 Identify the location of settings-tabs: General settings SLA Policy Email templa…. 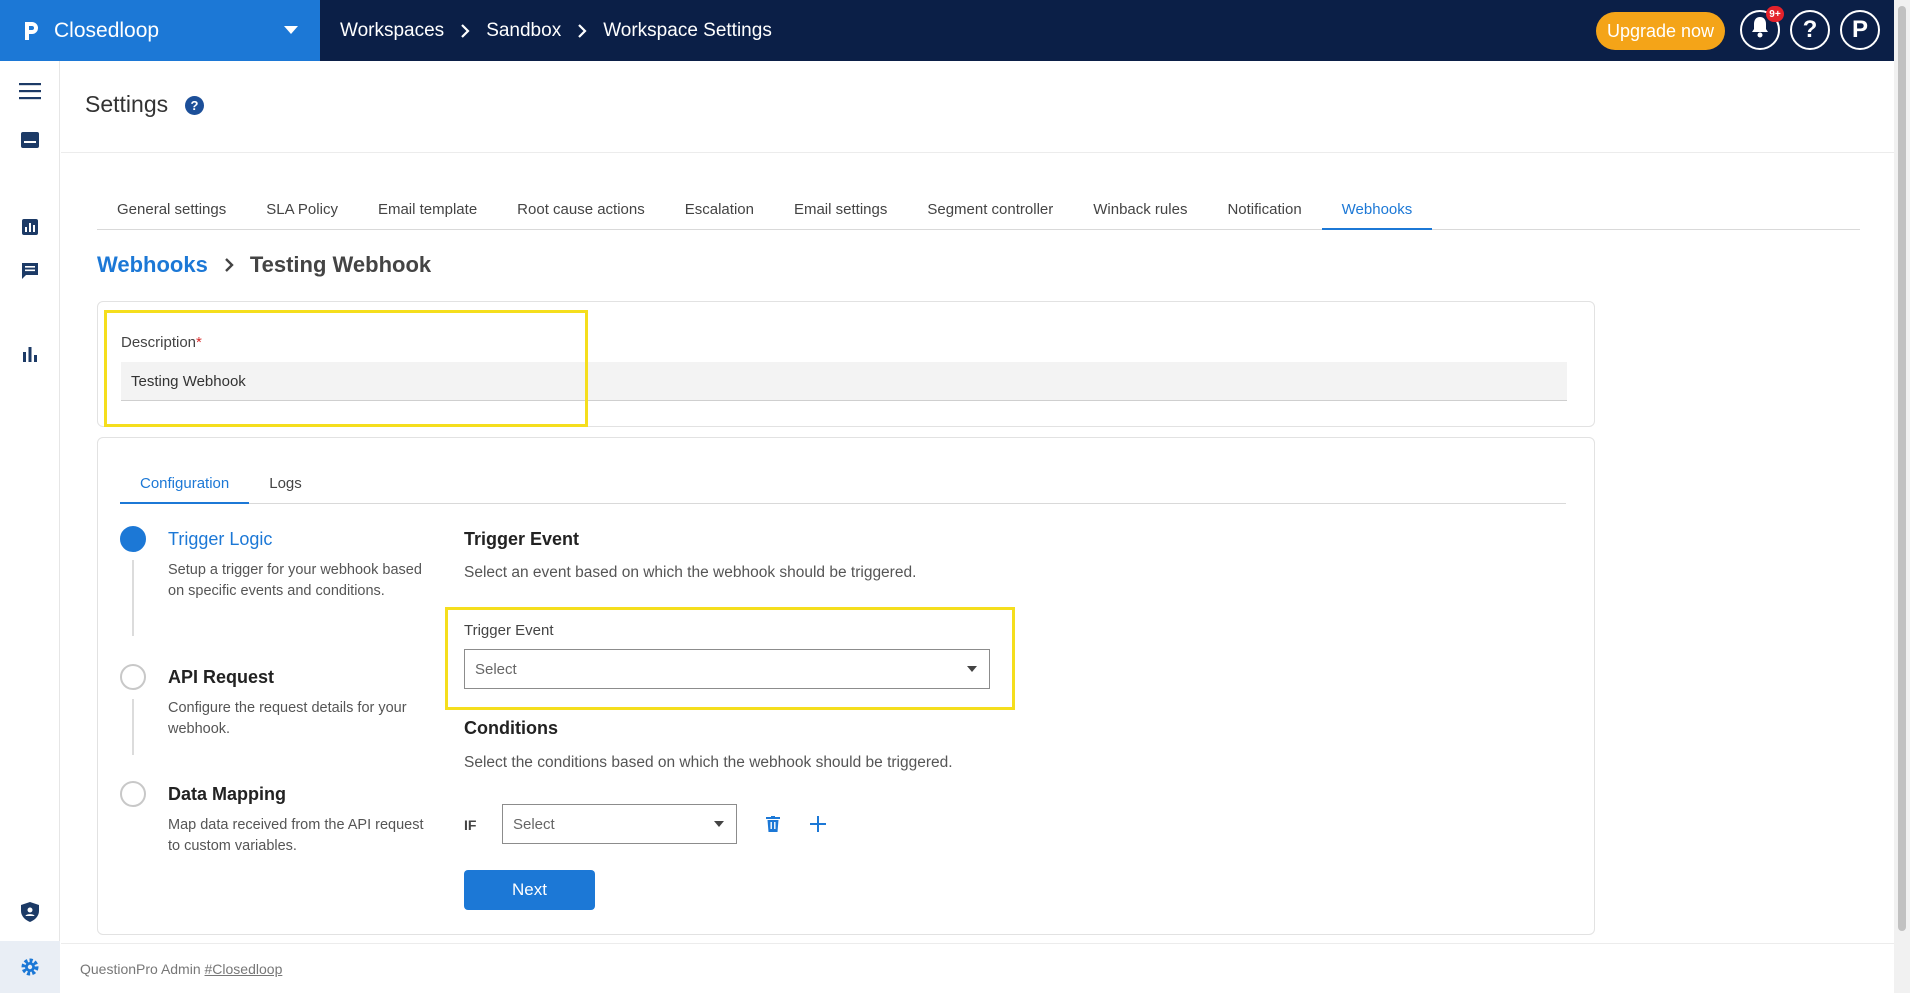
(978, 212).